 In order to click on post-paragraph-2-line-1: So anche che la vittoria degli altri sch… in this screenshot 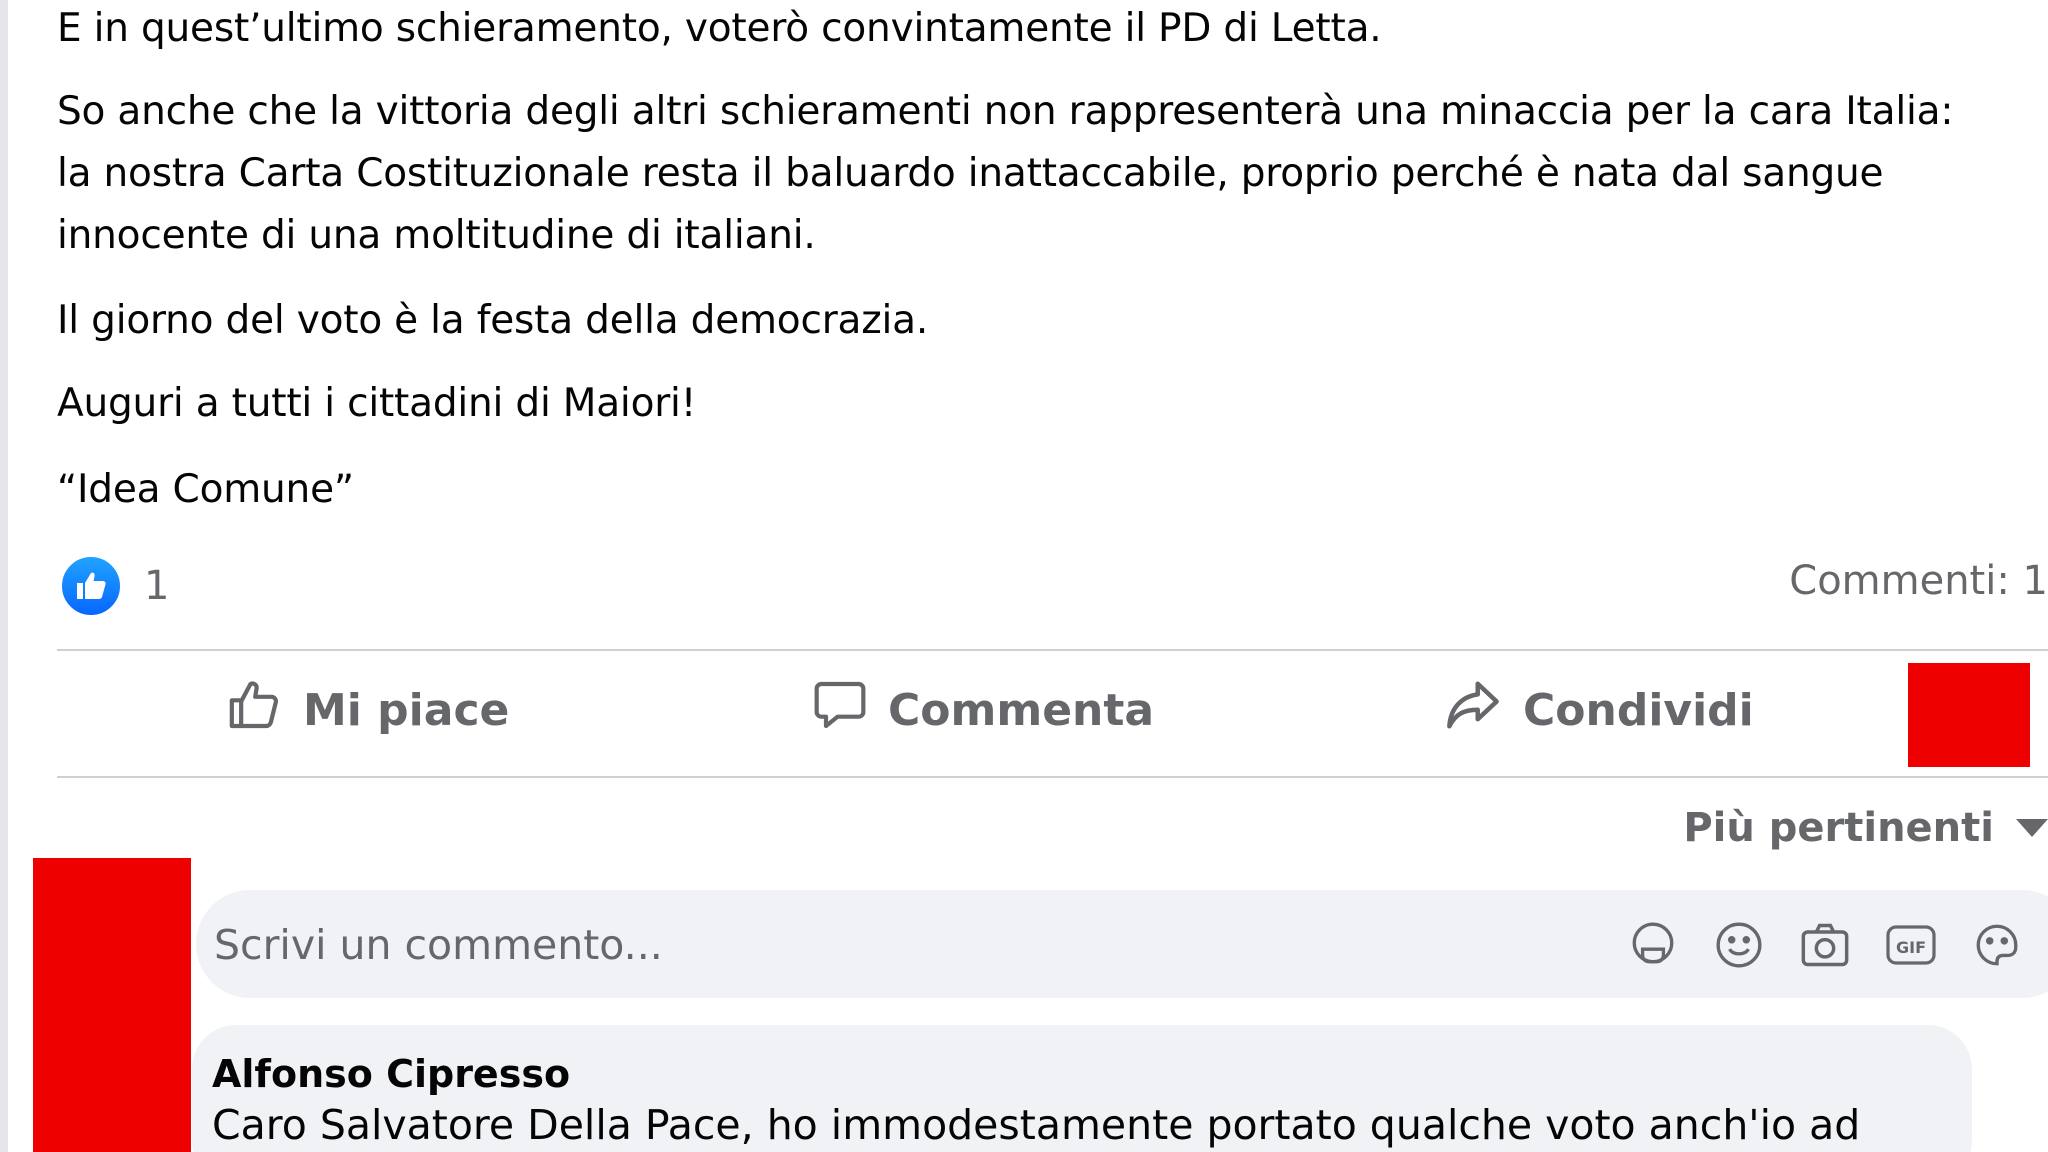, I will do `click(1005, 111)`.